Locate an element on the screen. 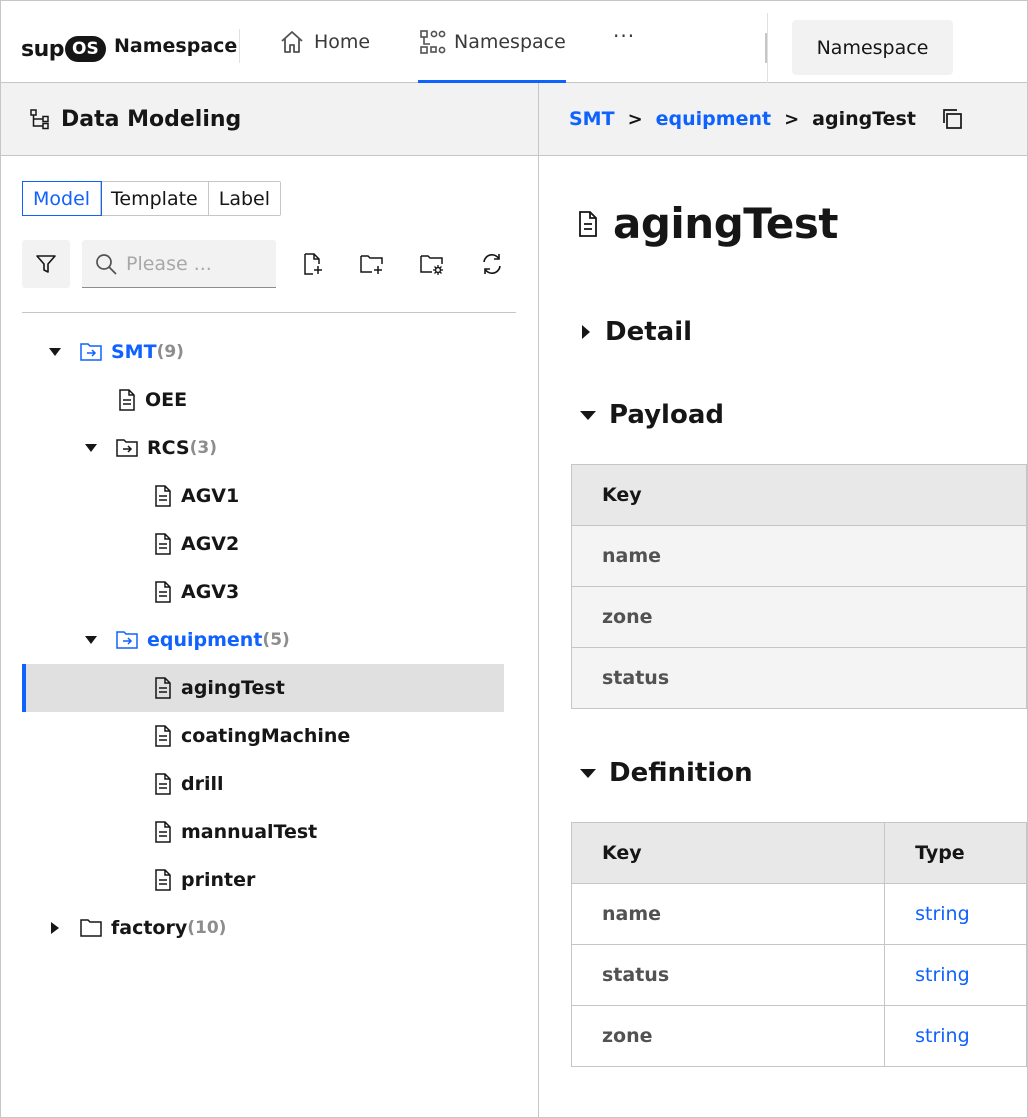 This screenshot has height=1118, width=1028. breadcrumb-current: agingTest is located at coordinates (864, 119).